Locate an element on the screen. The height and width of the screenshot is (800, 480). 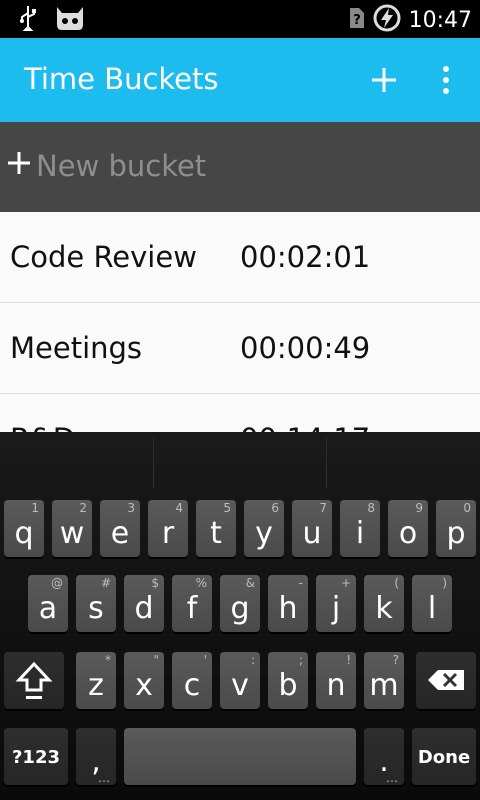
usb-icon is located at coordinates (28, 20).